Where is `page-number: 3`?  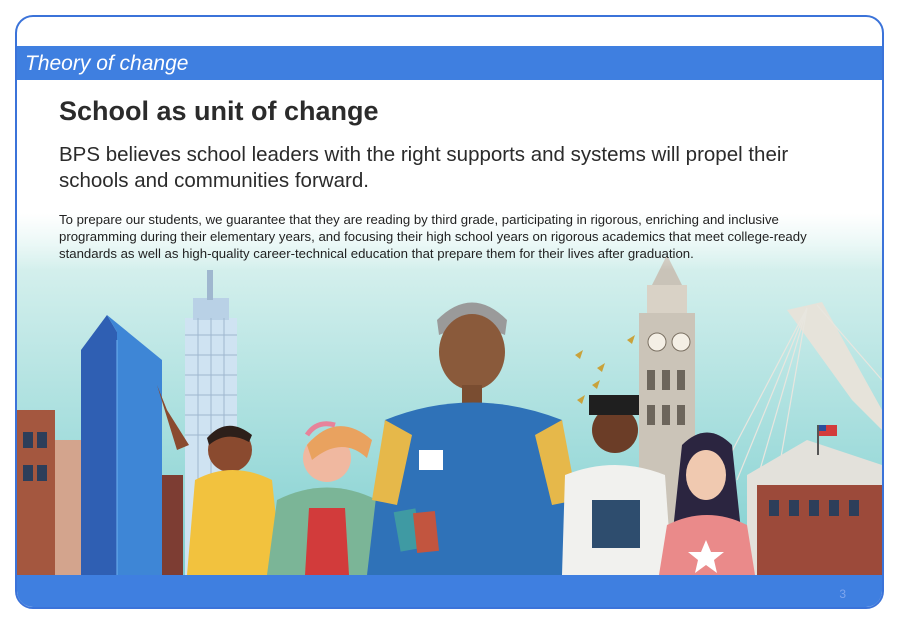
page-number: 3 is located at coordinates (842, 594).